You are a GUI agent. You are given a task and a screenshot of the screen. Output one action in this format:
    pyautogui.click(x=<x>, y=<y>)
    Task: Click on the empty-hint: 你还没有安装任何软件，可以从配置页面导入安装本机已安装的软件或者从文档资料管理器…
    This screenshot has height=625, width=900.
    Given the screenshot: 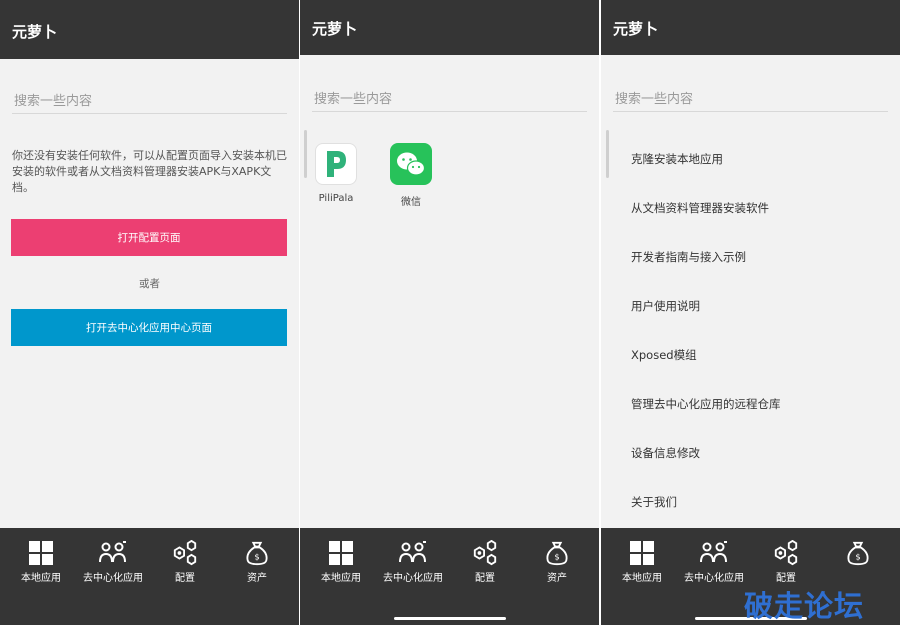 What is the action you would take?
    pyautogui.click(x=149, y=171)
    